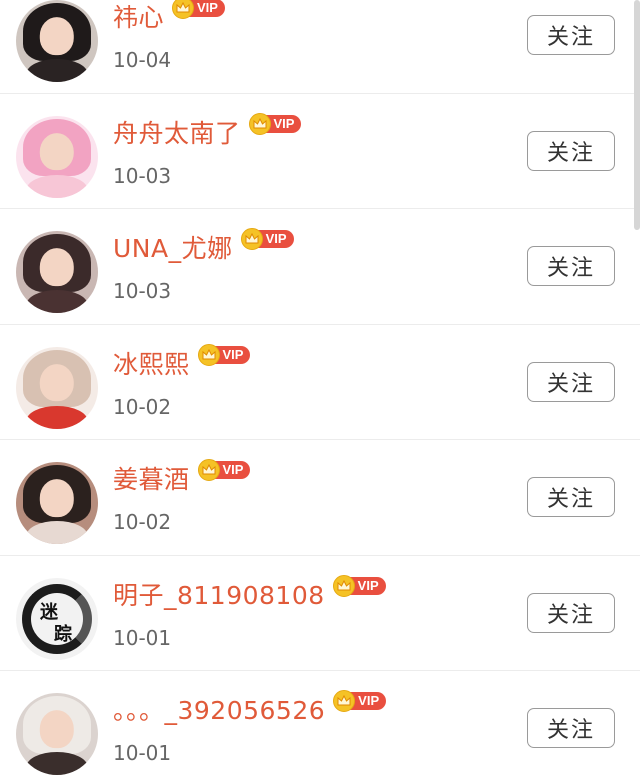 The image size is (640, 779). I want to click on name-line: 祎心 VIP, so click(169, 17).